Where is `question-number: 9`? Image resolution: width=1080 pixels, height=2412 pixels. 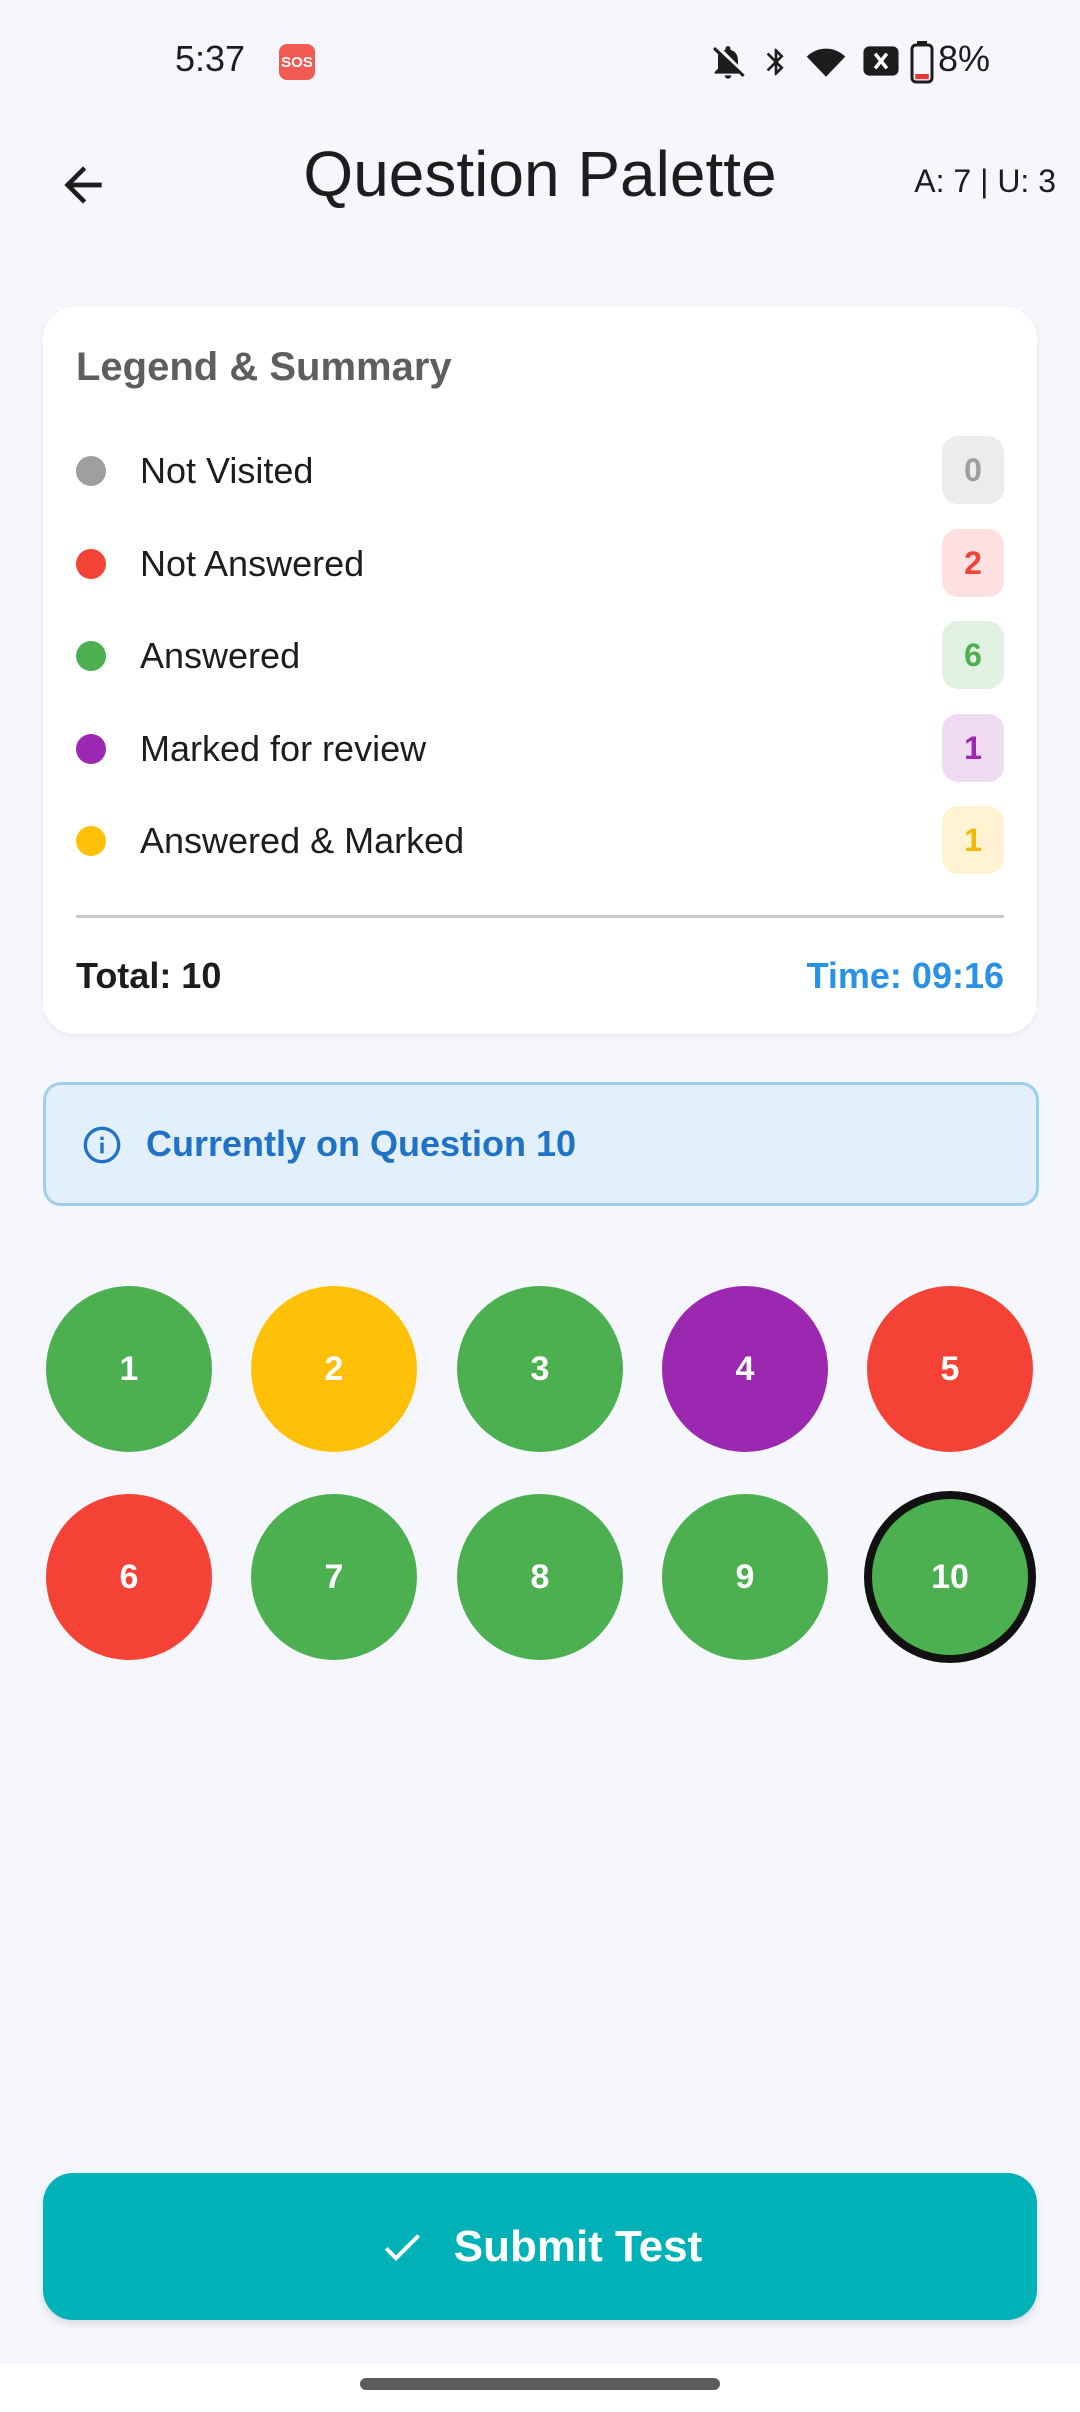 question-number: 9 is located at coordinates (745, 1576).